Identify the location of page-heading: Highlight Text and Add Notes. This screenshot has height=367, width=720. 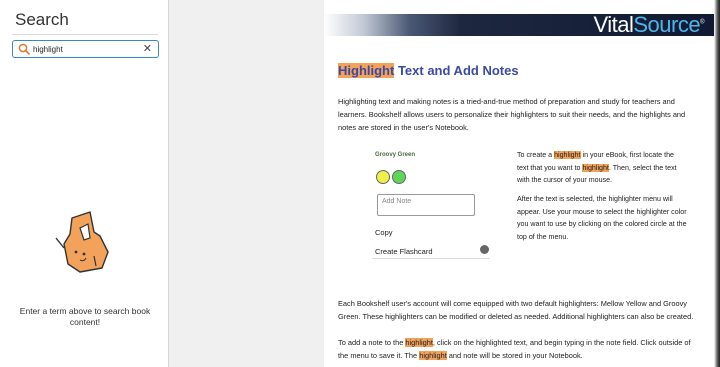
(428, 70).